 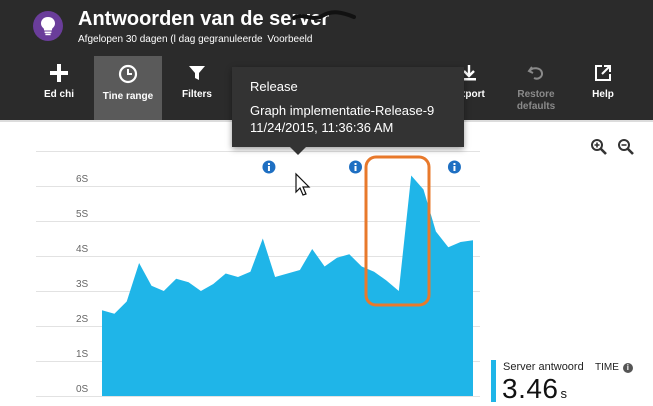 What do you see at coordinates (530, 388) in the screenshot?
I see `metric-number: 3.46` at bounding box center [530, 388].